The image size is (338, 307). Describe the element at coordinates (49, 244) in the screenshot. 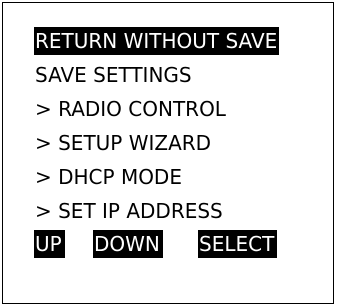

I see `up-softkey: UP` at that location.